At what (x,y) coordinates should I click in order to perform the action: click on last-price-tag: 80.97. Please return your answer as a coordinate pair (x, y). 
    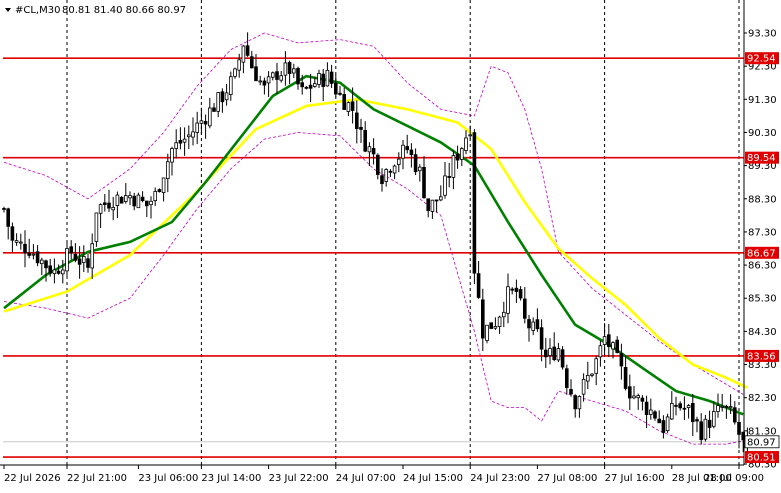
    Looking at the image, I should click on (762, 441).